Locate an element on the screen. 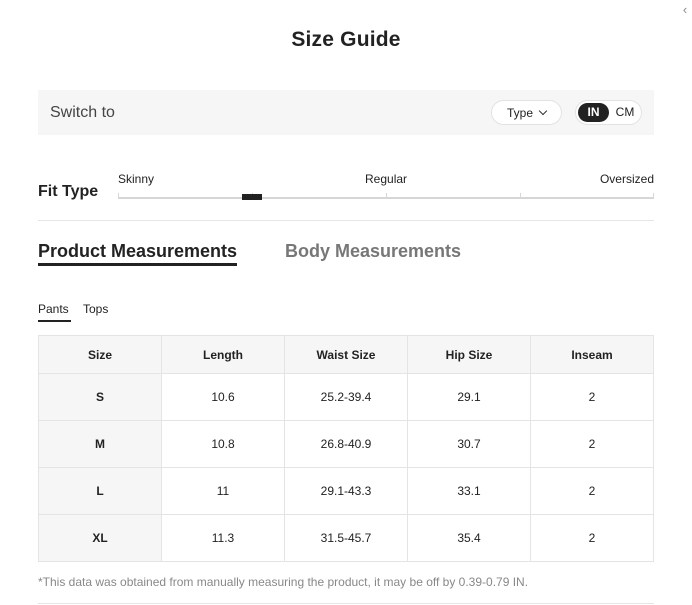  fit-option-oversized: Oversized is located at coordinates (626, 179).